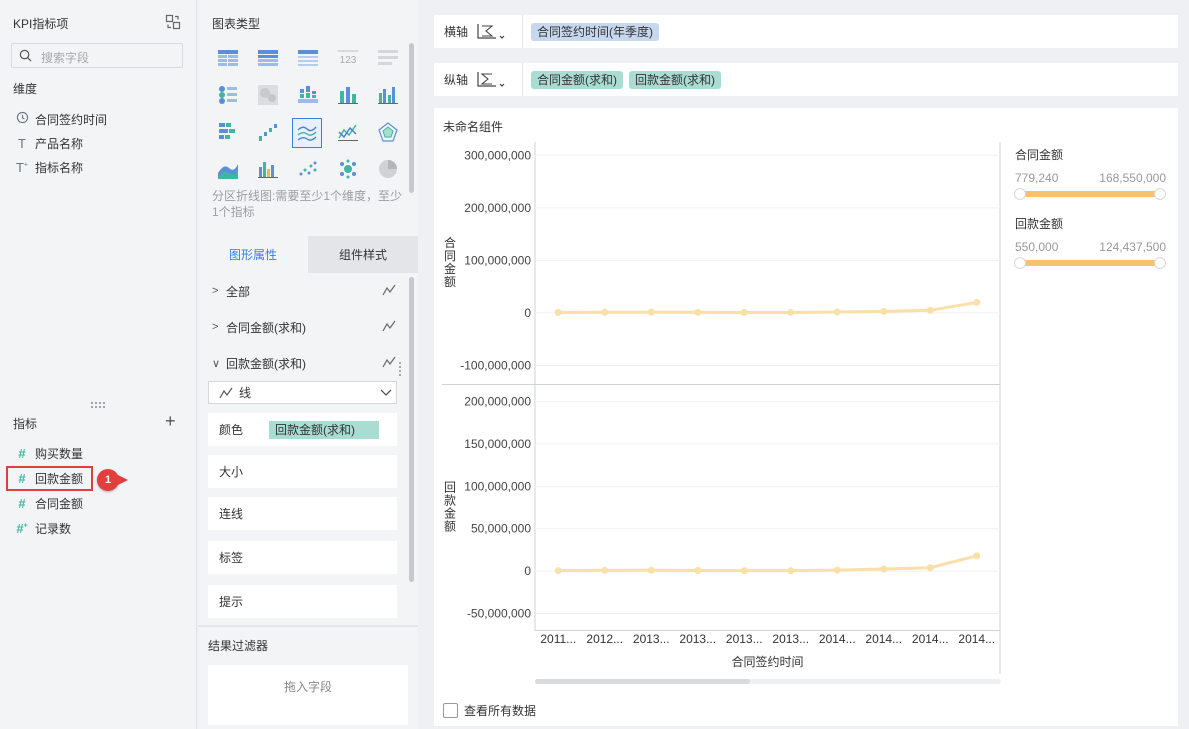  Describe the element at coordinates (1039, 223) in the screenshot. I see `legend-title: 回款金额` at that location.